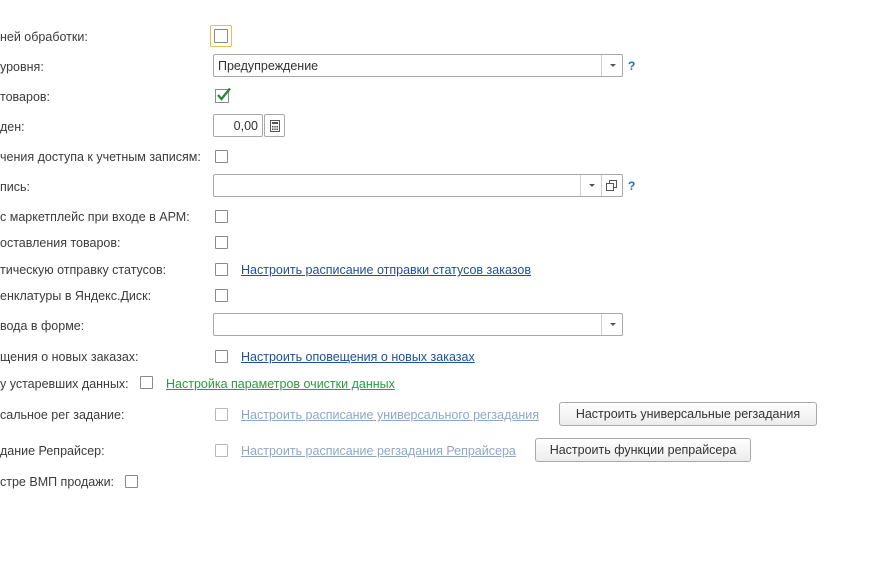  I want to click on account-access-checkbox, so click(221, 156).